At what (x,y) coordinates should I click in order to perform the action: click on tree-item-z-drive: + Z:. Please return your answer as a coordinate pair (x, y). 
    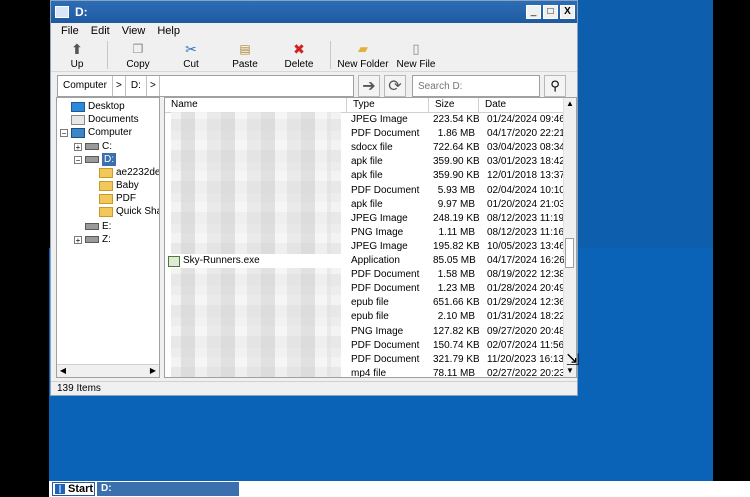
    Looking at the image, I should click on (92, 239).